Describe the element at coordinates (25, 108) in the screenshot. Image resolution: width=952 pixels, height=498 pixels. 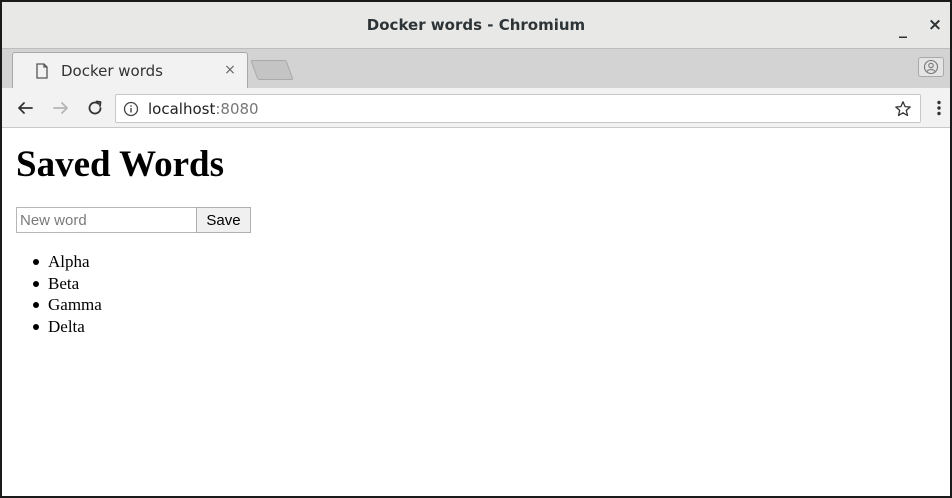
I see `back-arrow-icon` at that location.